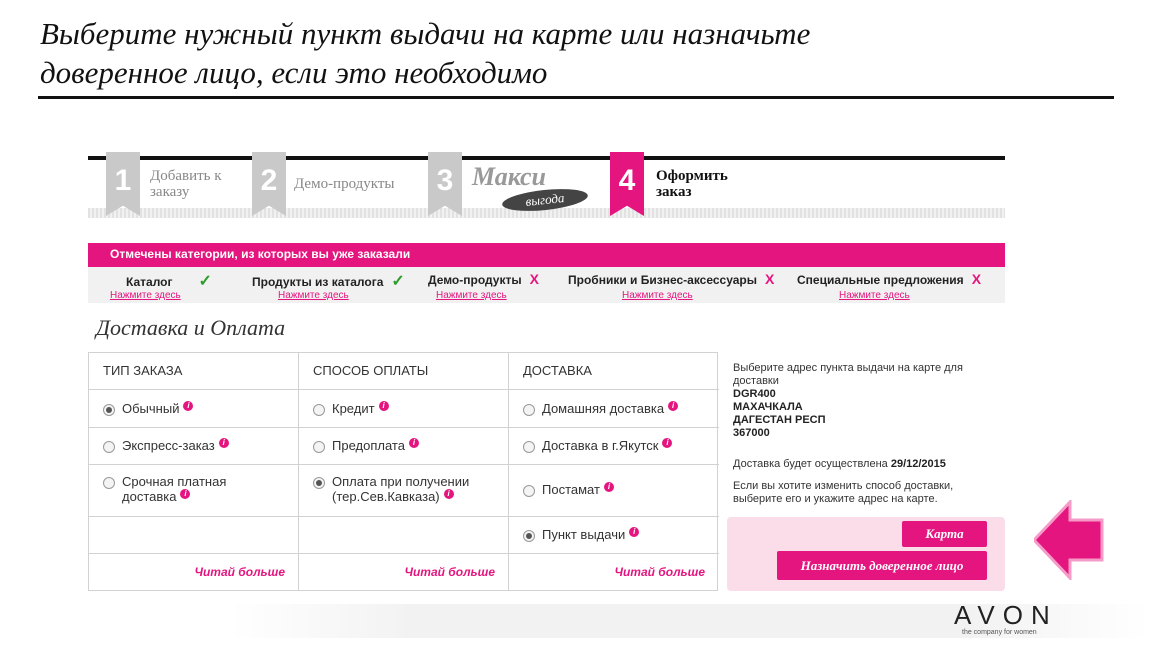  I want to click on option-row: Доставка в г.Якутск i, so click(614, 446).